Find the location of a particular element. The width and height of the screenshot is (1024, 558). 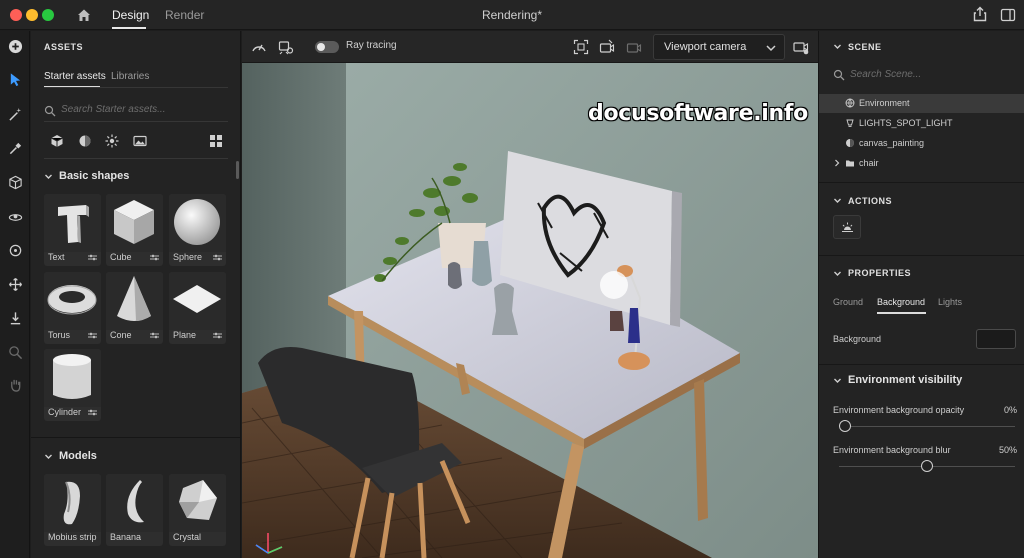

asset-tile-banana: Banana is located at coordinates (134, 510).